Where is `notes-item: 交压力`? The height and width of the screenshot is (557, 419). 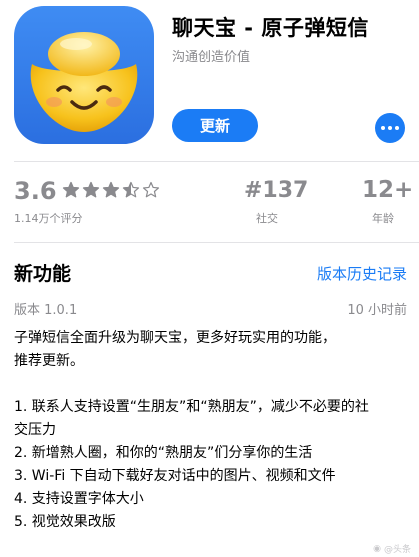
notes-item: 交压力 is located at coordinates (35, 430).